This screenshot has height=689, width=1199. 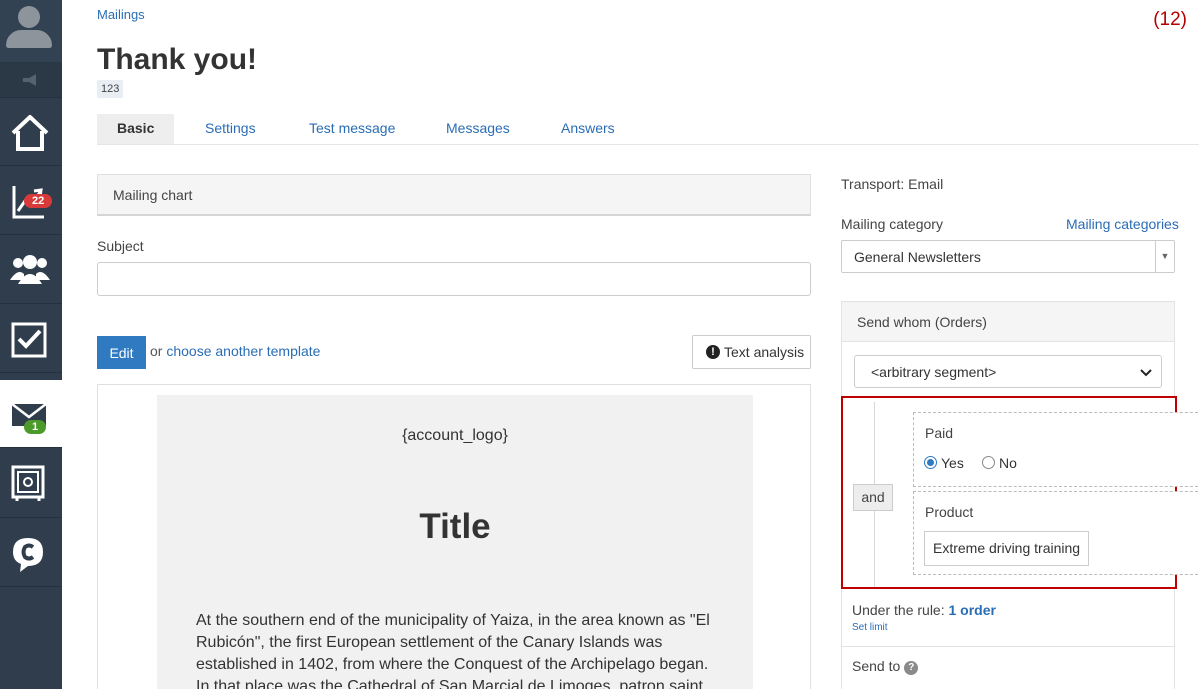 I want to click on subject-input, so click(x=454, y=279).